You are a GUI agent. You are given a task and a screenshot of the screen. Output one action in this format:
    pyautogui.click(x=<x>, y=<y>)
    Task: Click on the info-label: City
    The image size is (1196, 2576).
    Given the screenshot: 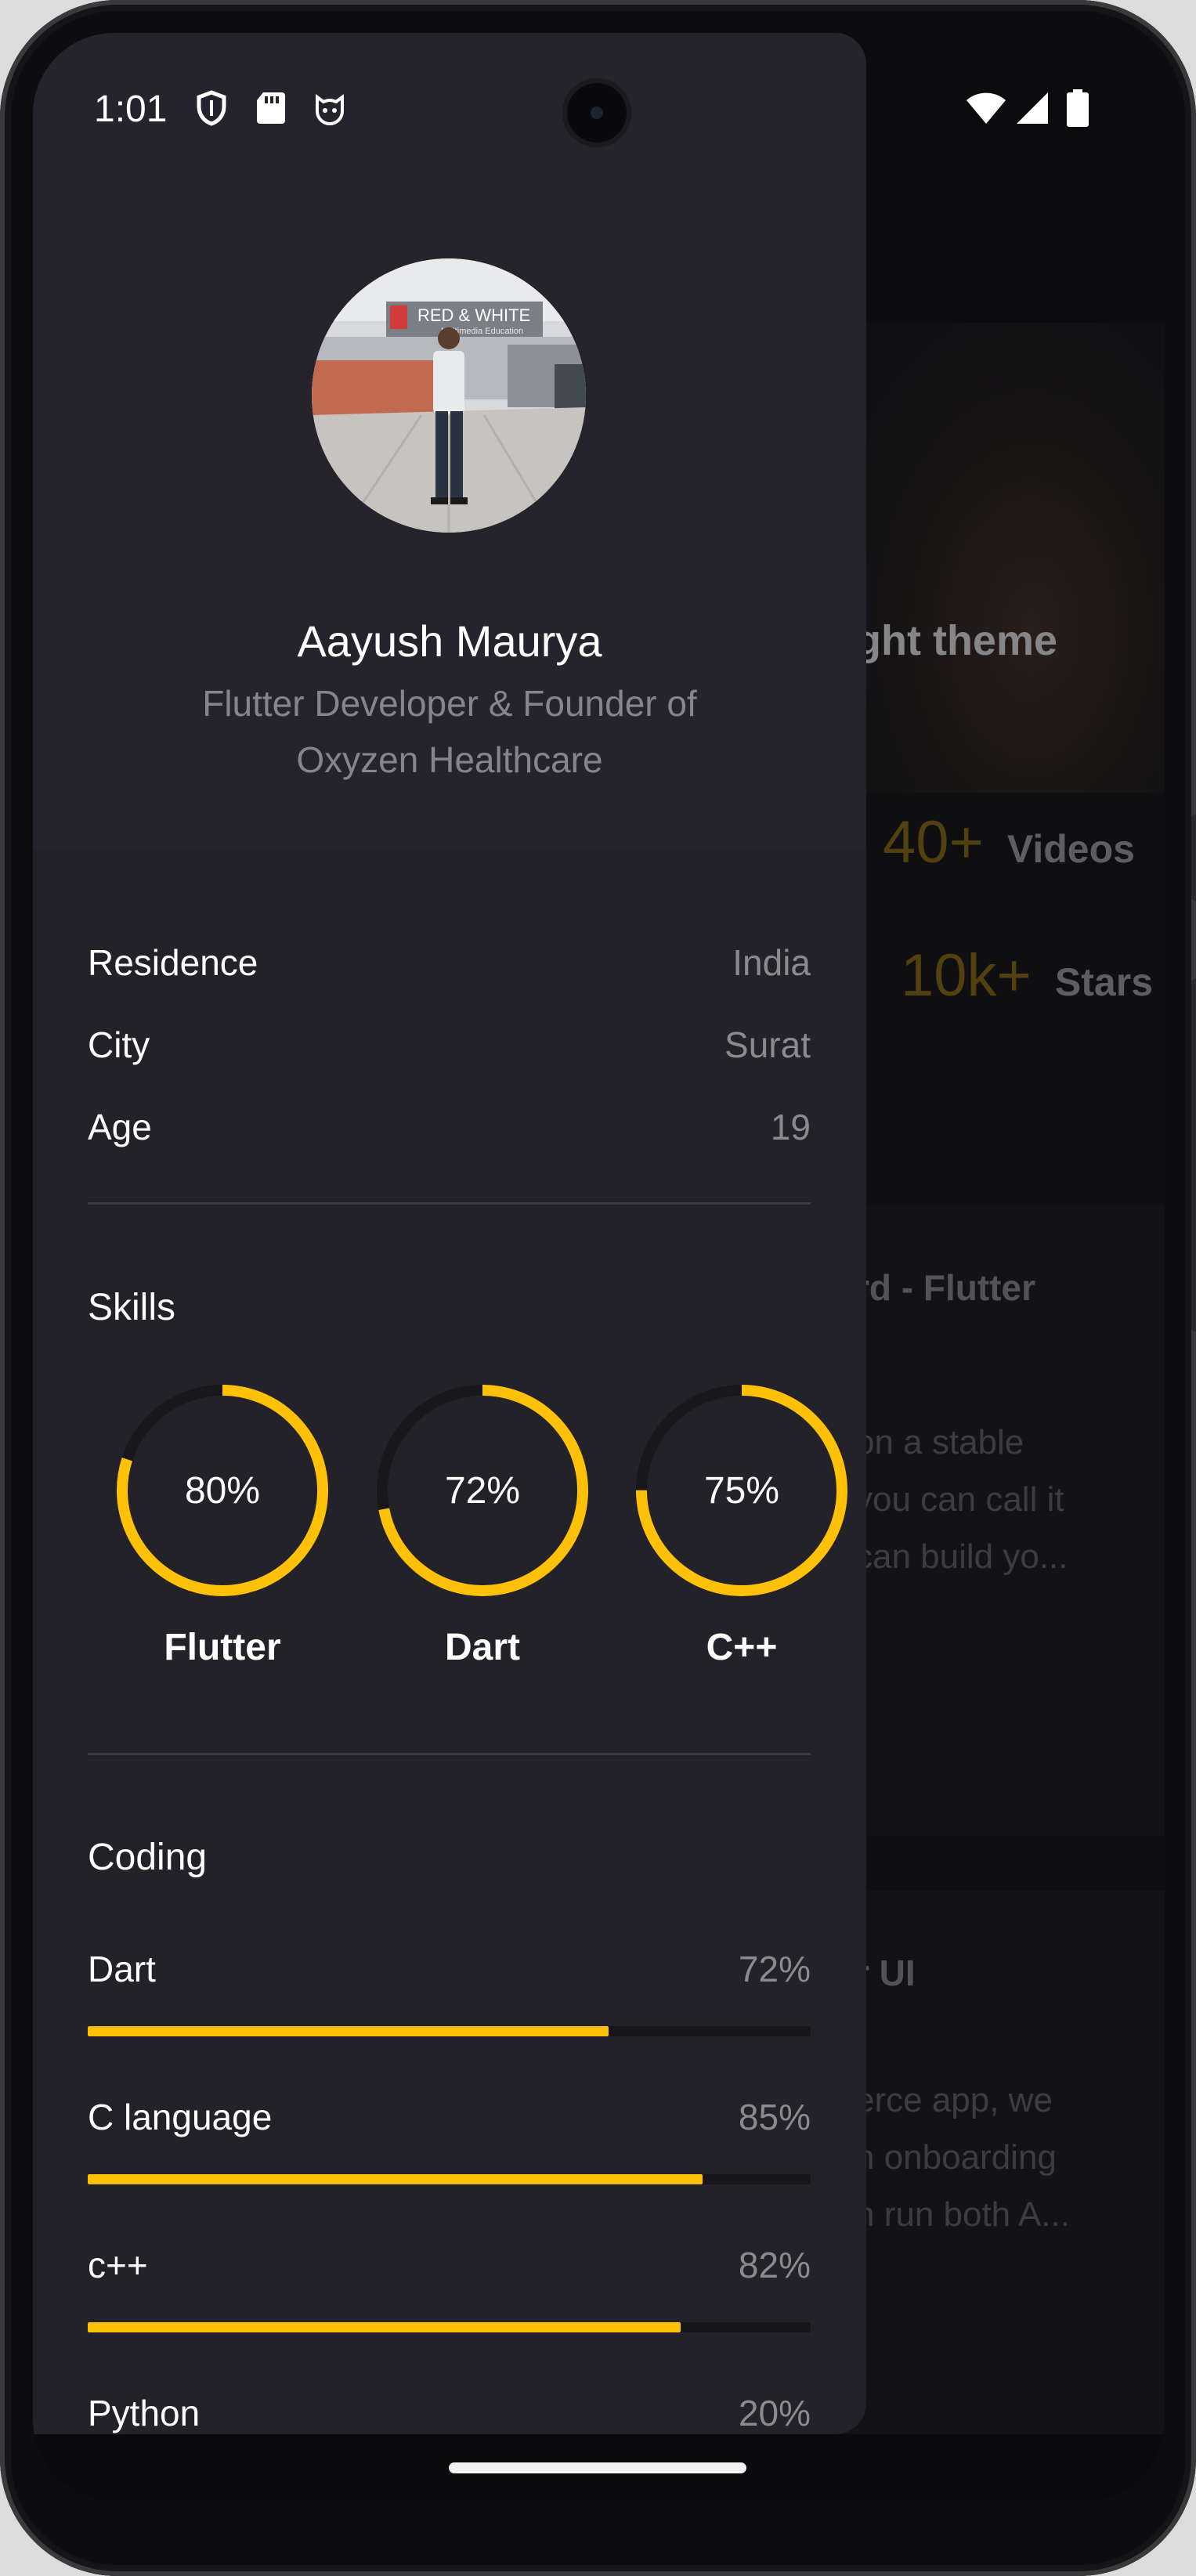 What is the action you would take?
    pyautogui.click(x=119, y=1044)
    